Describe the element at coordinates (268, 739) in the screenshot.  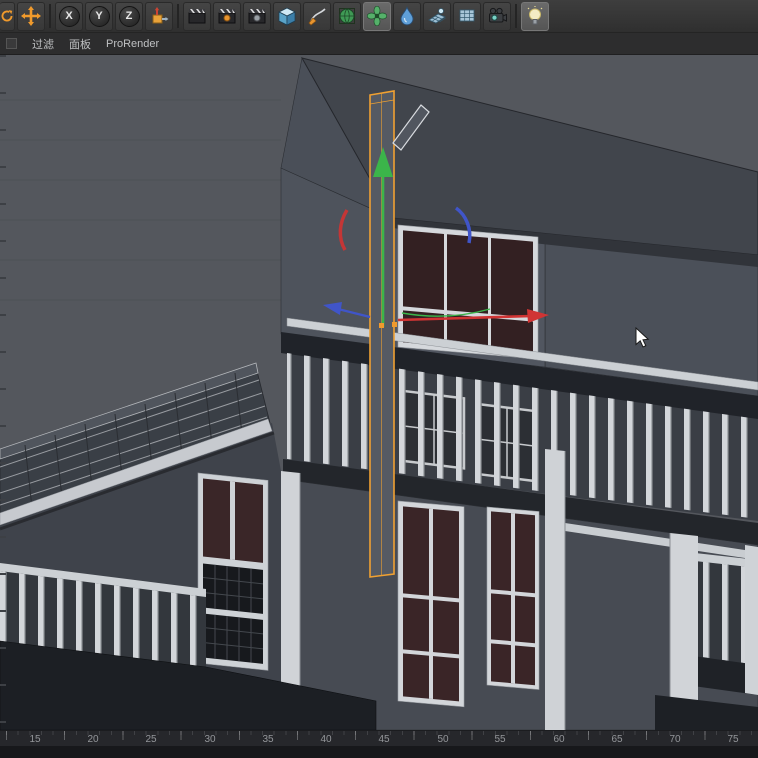
I see `ruler-label: 35` at that location.